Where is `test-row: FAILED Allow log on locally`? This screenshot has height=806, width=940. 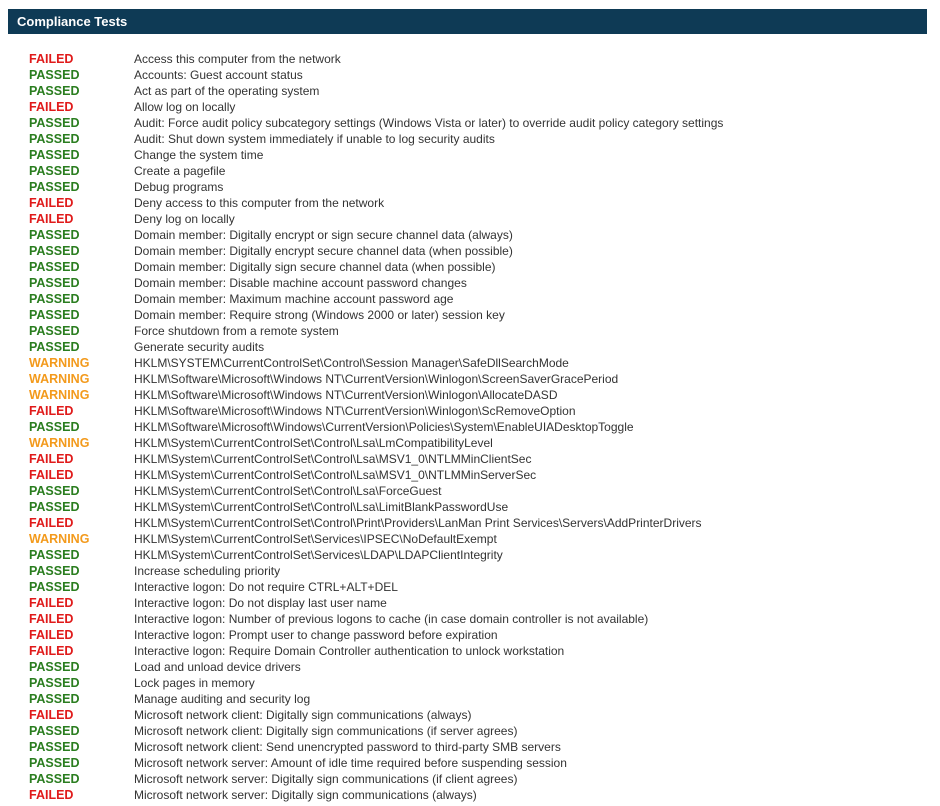 test-row: FAILED Allow log on locally is located at coordinates (479, 107).